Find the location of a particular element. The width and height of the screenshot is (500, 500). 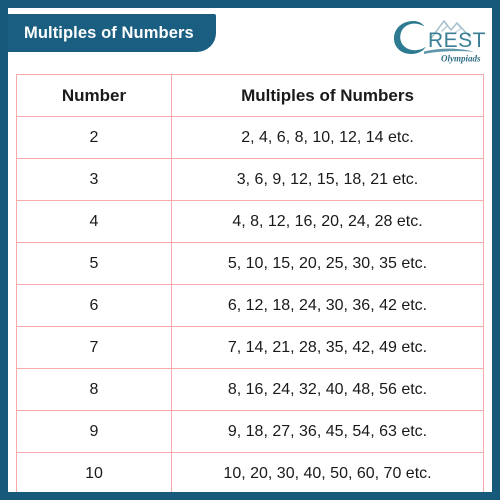

cell-multiples: 6, 12, 18, 24, 30, 36, 42 etc. is located at coordinates (327, 305).